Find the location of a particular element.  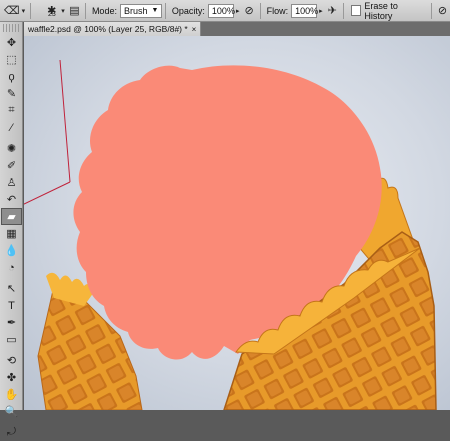

clone-stamp-tool: ♙ is located at coordinates (11, 182).